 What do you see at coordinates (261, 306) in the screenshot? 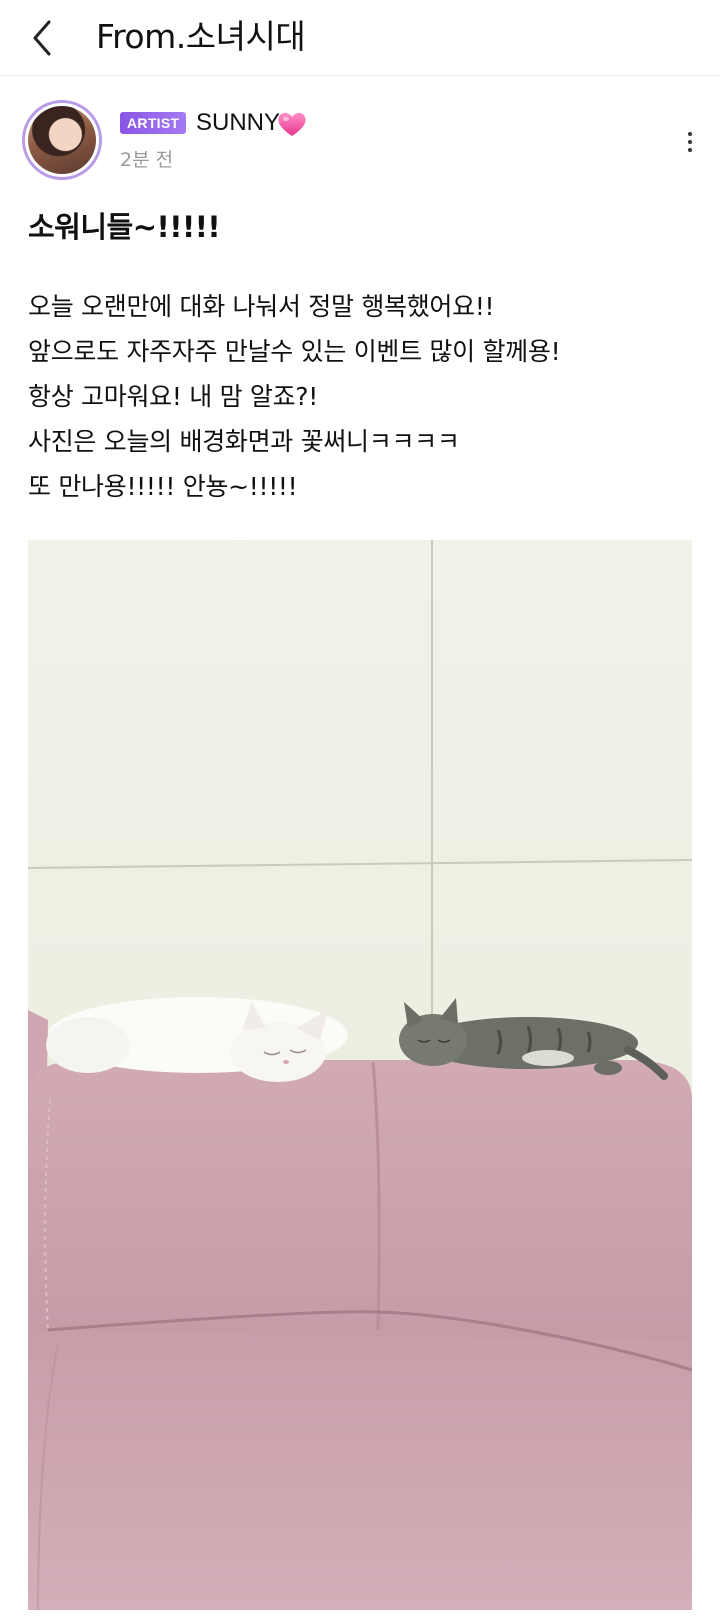
I see `body-line: 오늘 오랜만에 대화 나눠서 정말 행복했어요!!` at bounding box center [261, 306].